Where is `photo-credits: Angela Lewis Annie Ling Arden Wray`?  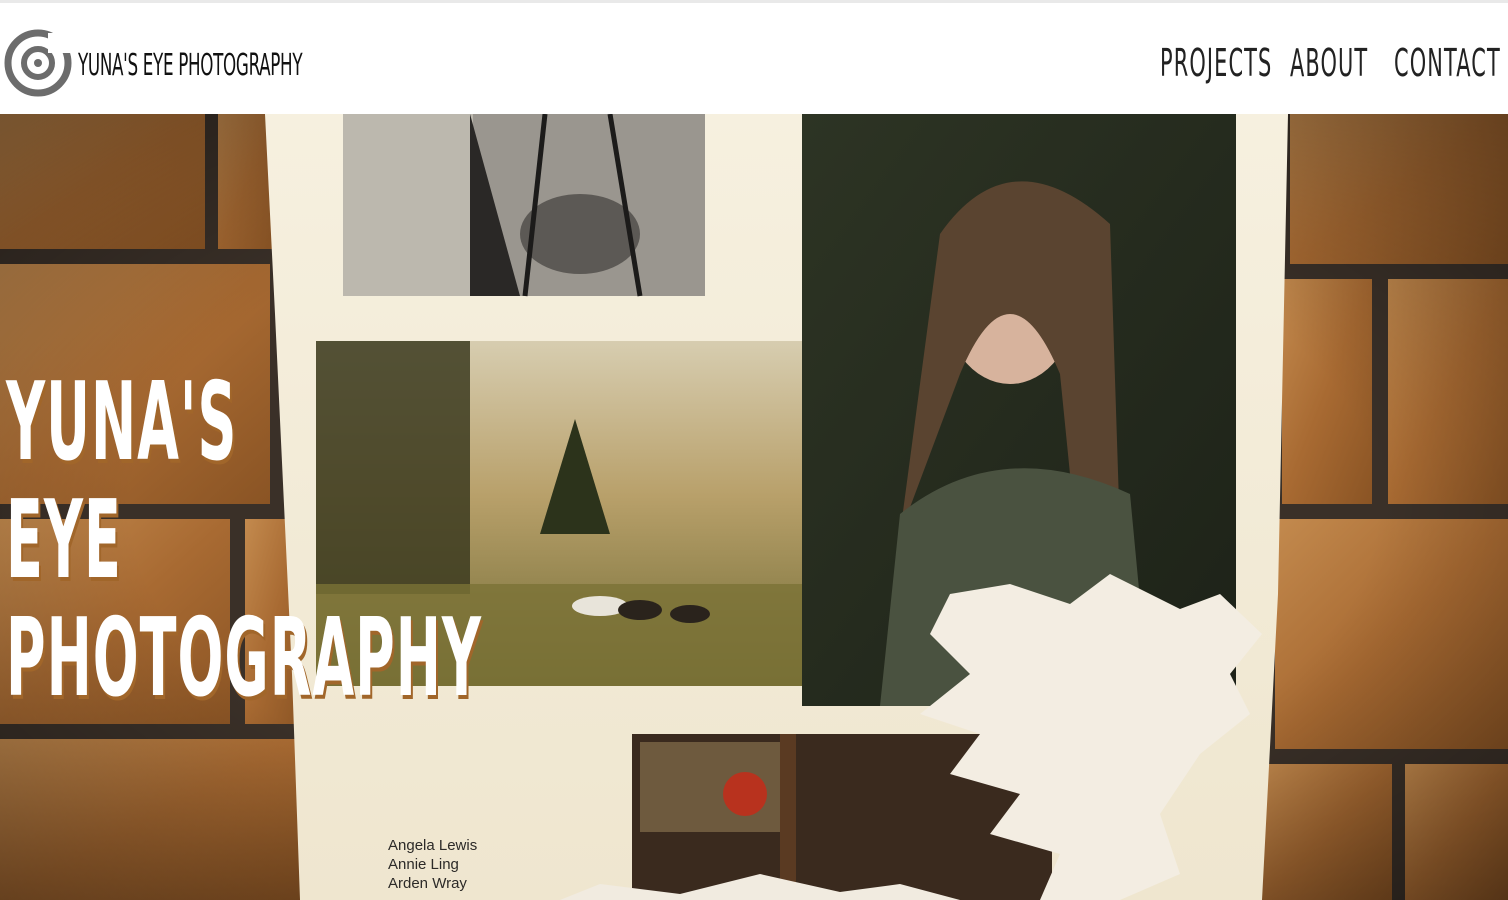 photo-credits: Angela Lewis Annie Ling Arden Wray is located at coordinates (432, 864).